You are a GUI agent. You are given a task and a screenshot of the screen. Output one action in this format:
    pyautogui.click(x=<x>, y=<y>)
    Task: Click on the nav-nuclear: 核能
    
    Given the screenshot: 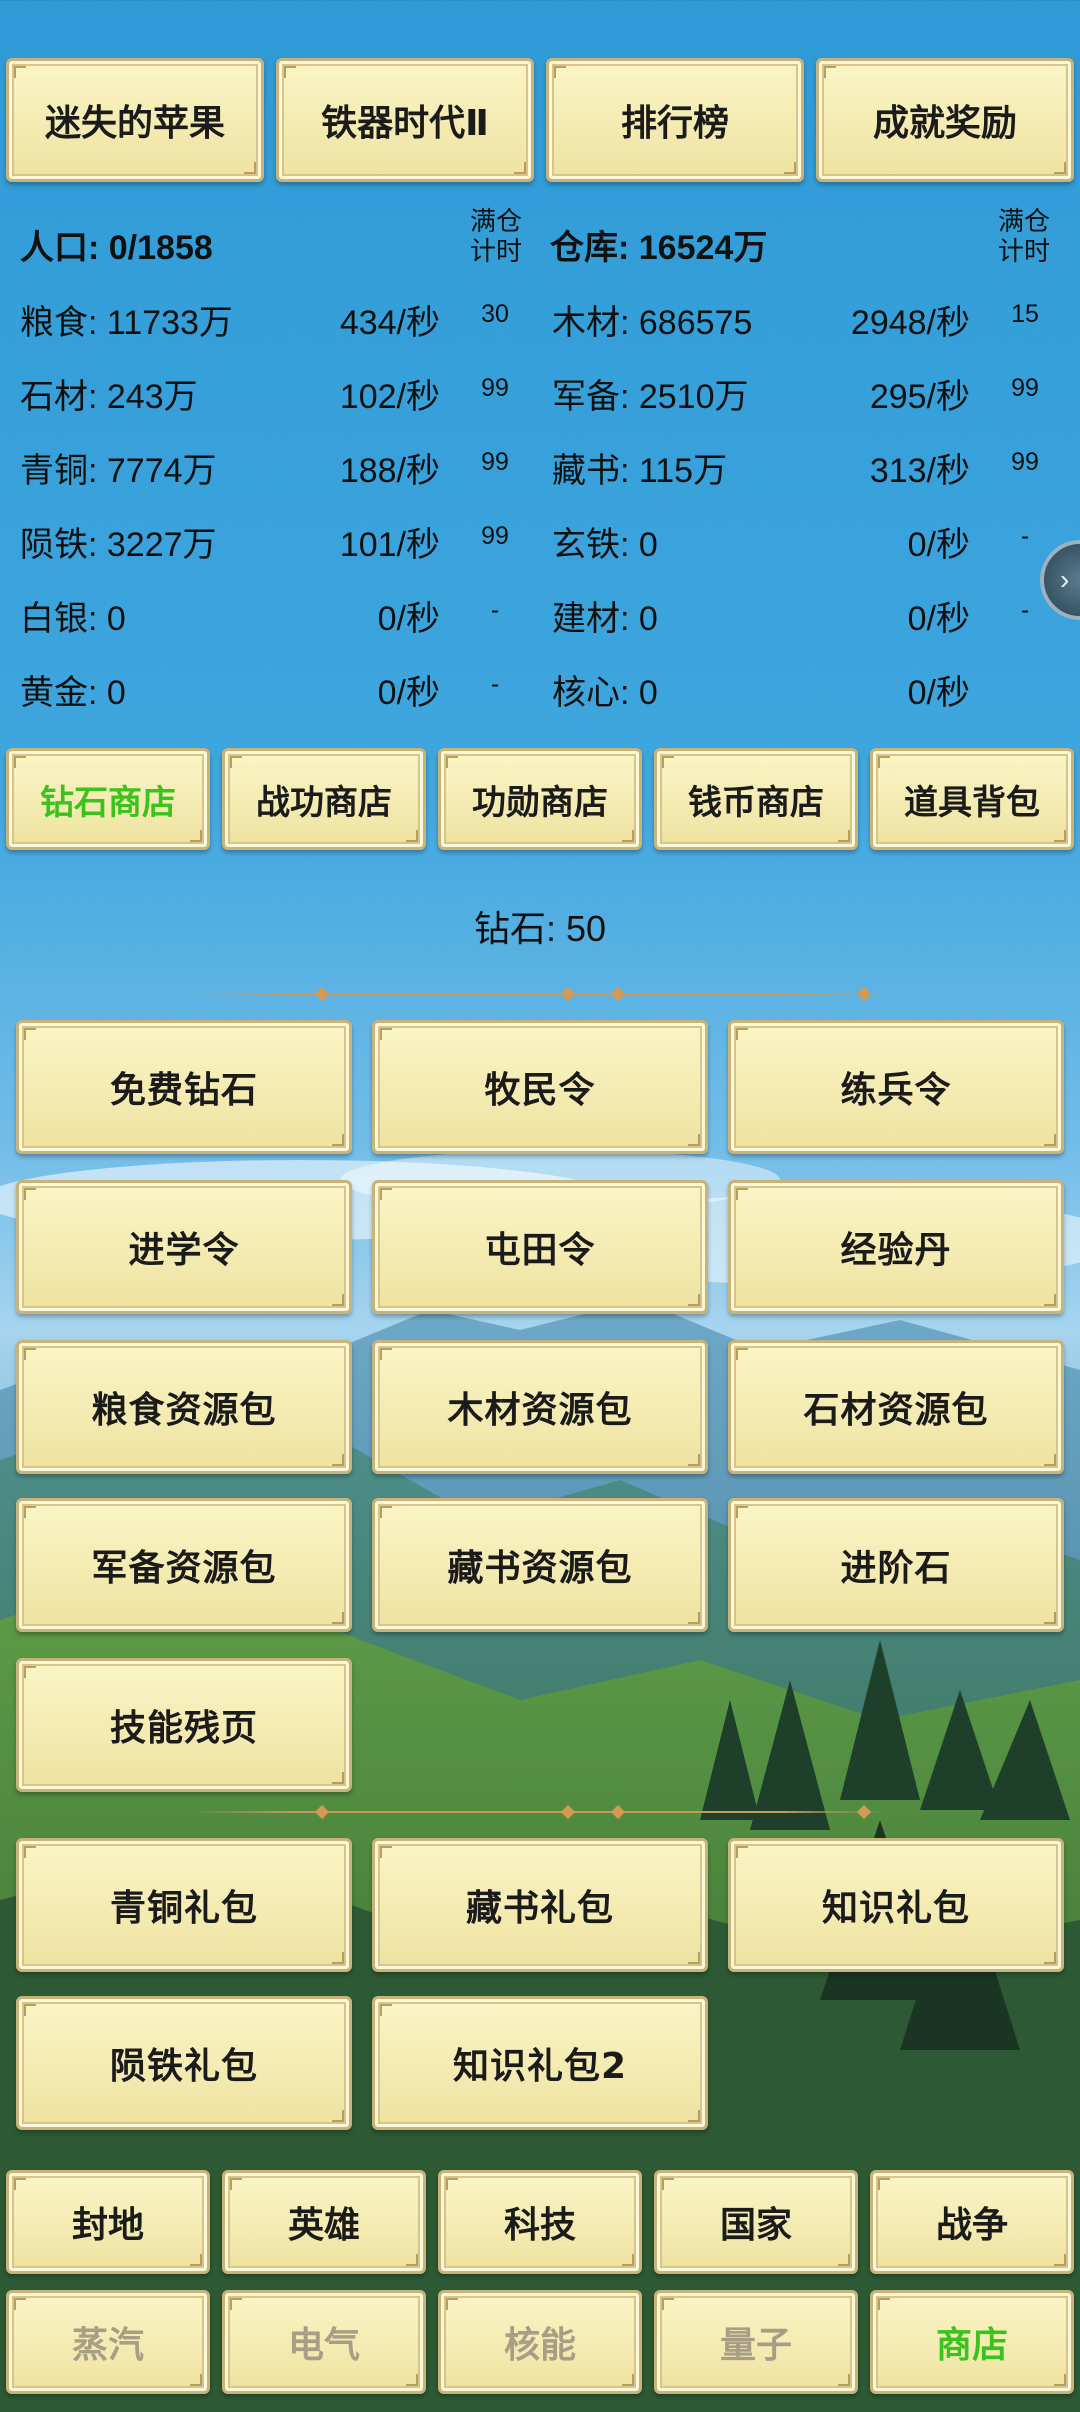 What is the action you would take?
    pyautogui.click(x=540, y=2342)
    